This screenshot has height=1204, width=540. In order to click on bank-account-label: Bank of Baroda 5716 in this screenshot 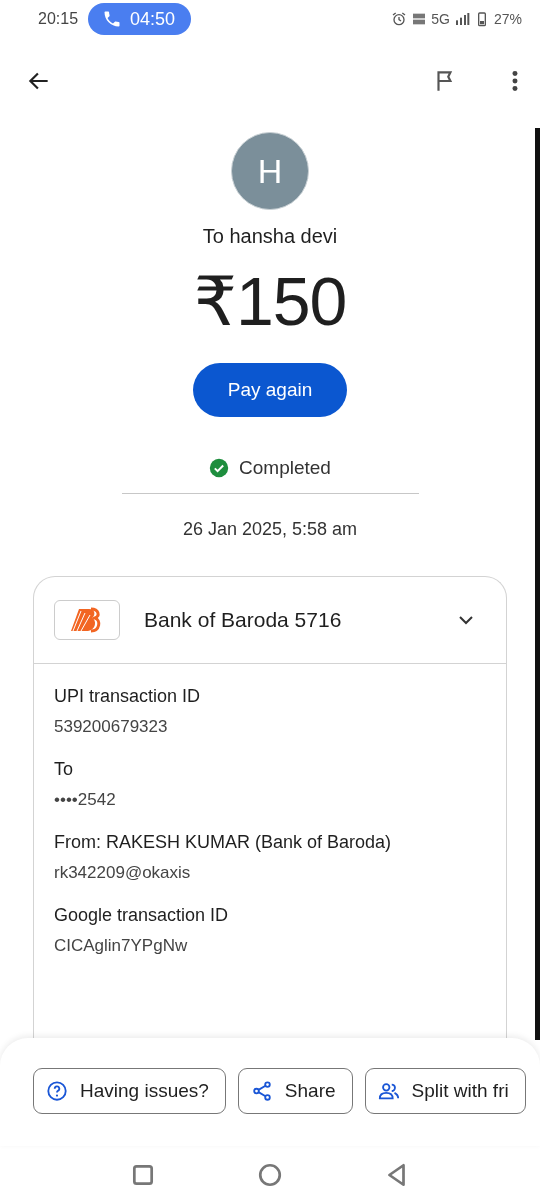, I will do `click(243, 620)`.